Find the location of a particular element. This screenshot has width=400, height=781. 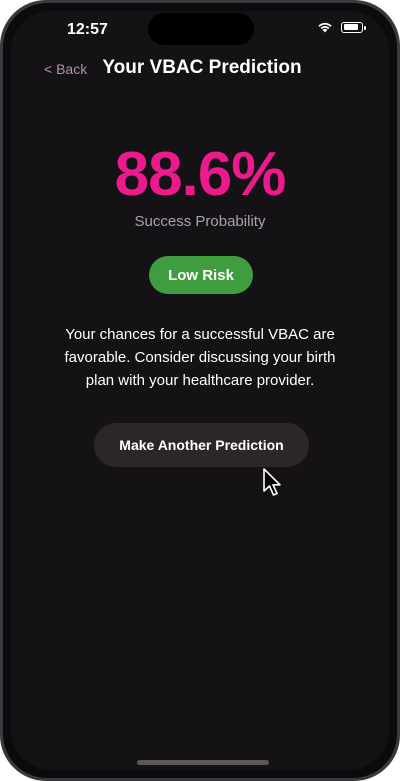

wifi-icon is located at coordinates (325, 27).